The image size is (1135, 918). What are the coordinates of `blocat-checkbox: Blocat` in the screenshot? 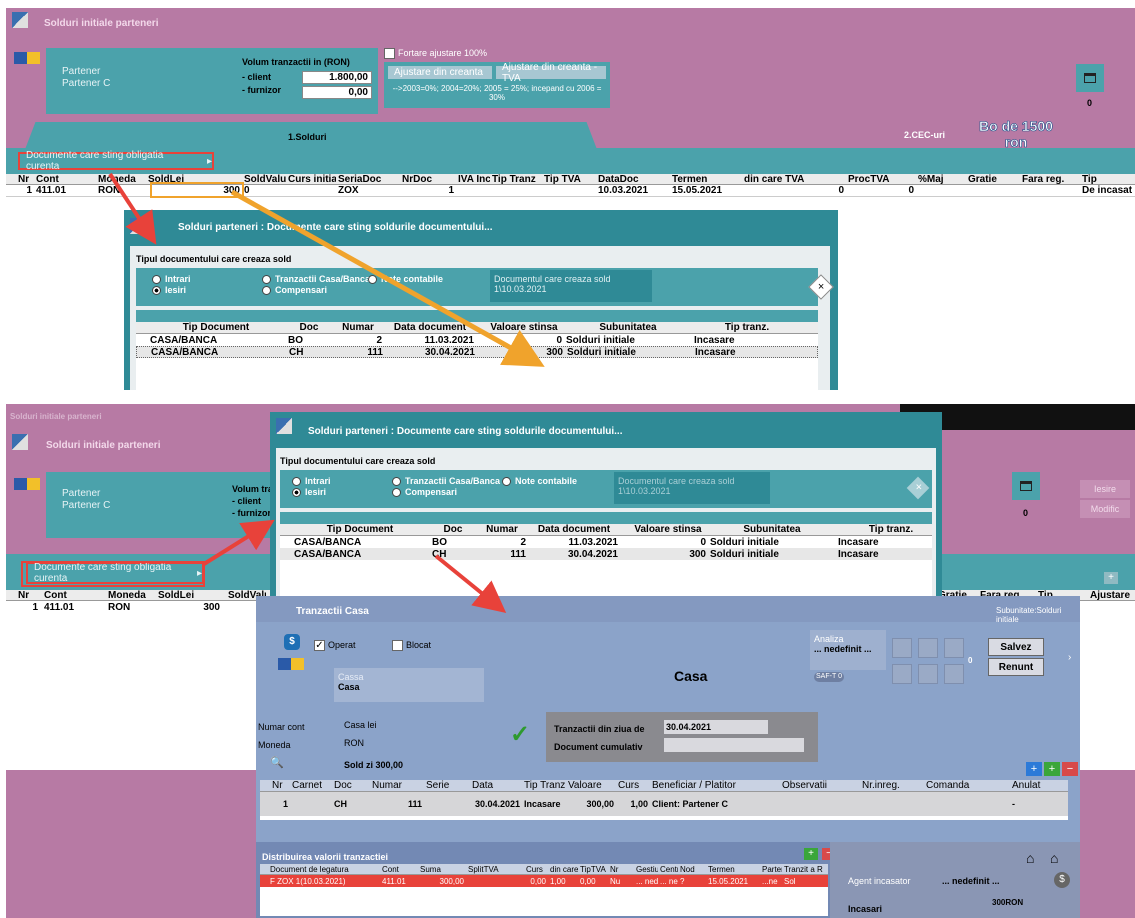 It's located at (411, 646).